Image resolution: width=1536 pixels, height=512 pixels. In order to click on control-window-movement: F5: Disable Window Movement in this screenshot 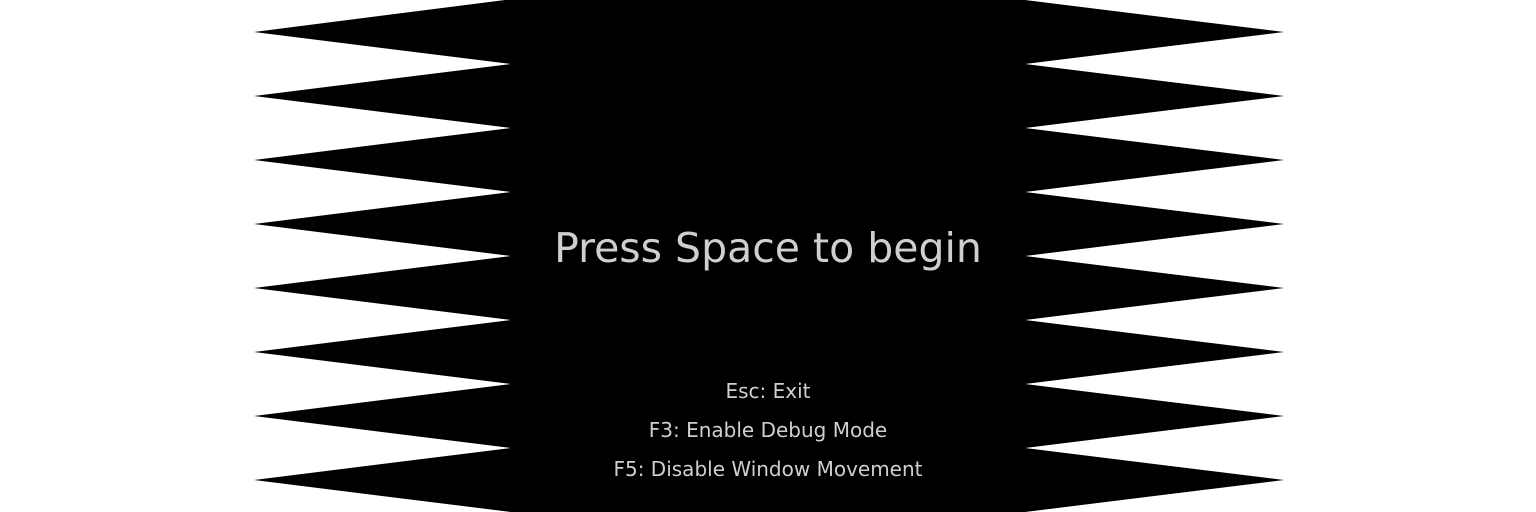, I will do `click(768, 469)`.